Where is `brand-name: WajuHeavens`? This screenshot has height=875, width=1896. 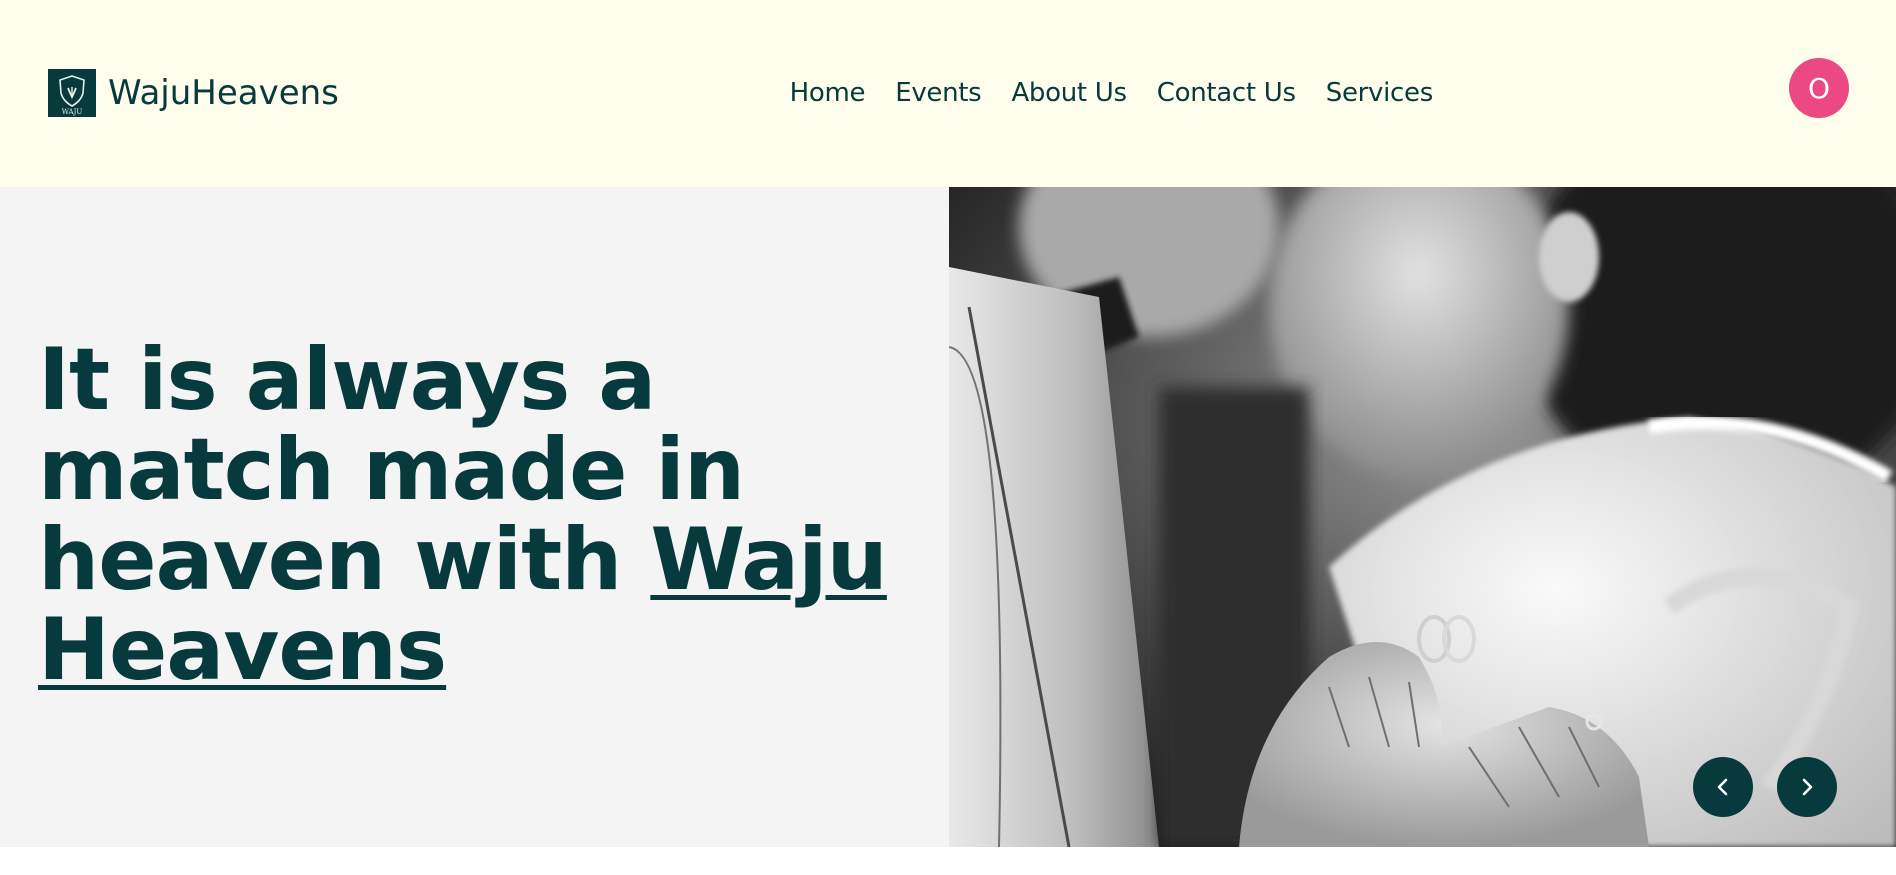 brand-name: WajuHeavens is located at coordinates (223, 93).